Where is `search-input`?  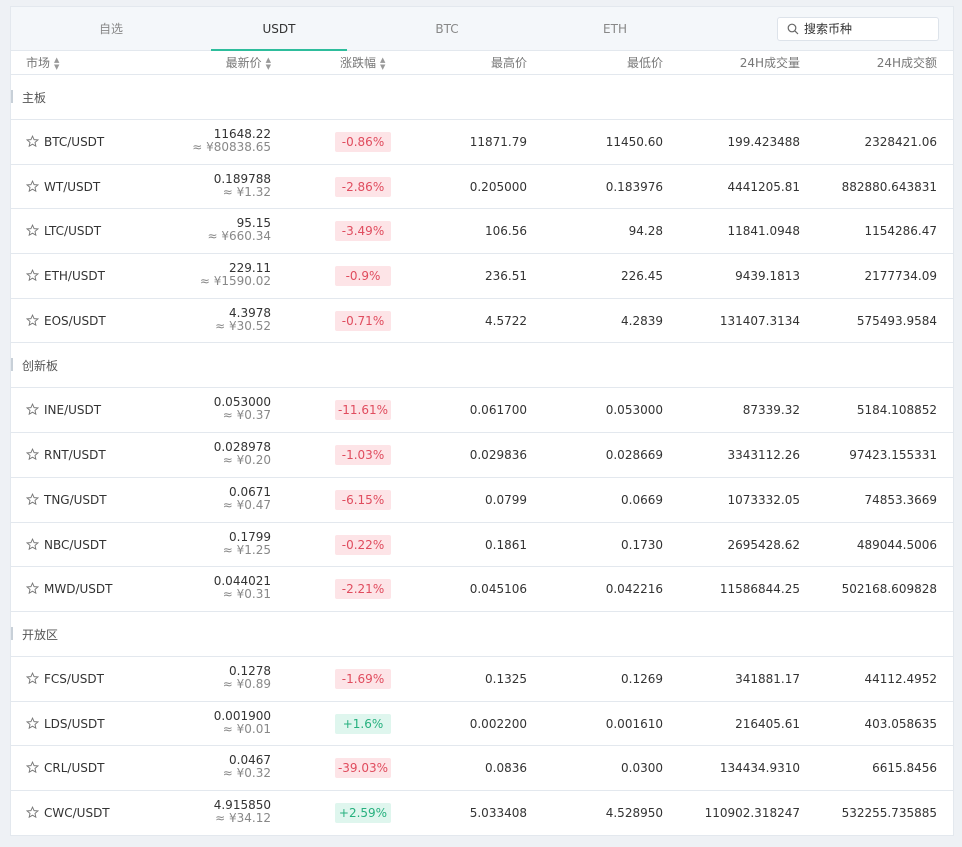
search-input is located at coordinates (869, 29).